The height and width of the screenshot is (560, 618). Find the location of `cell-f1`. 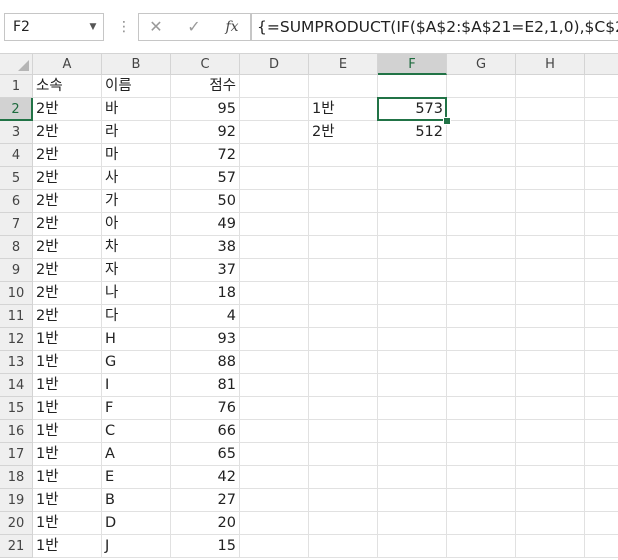

cell-f1 is located at coordinates (412, 86).